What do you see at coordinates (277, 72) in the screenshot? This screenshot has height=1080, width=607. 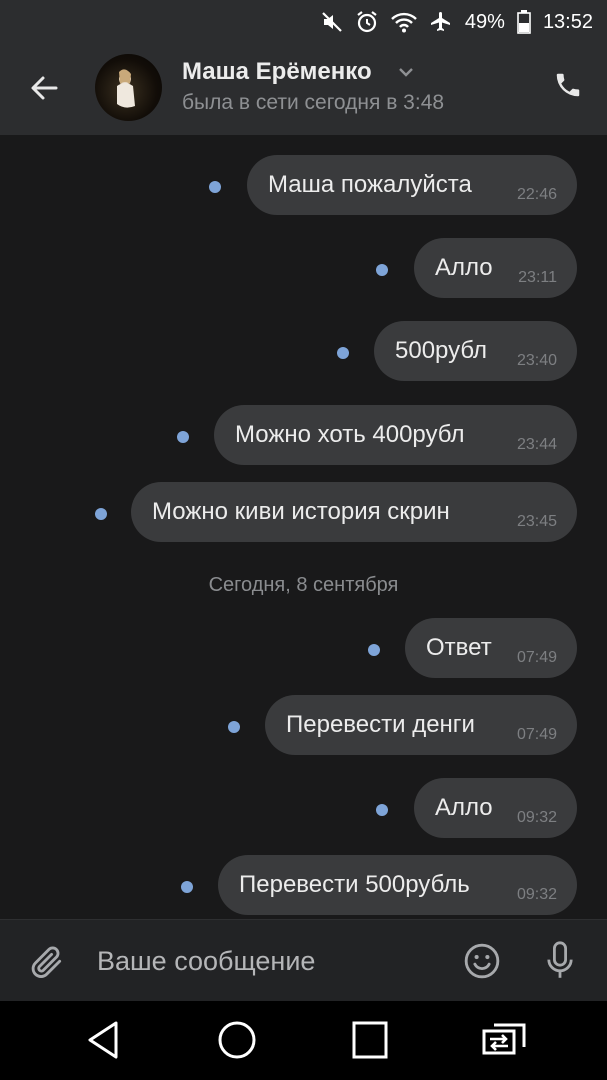 I see `contact-name: Маша Ерёменко` at bounding box center [277, 72].